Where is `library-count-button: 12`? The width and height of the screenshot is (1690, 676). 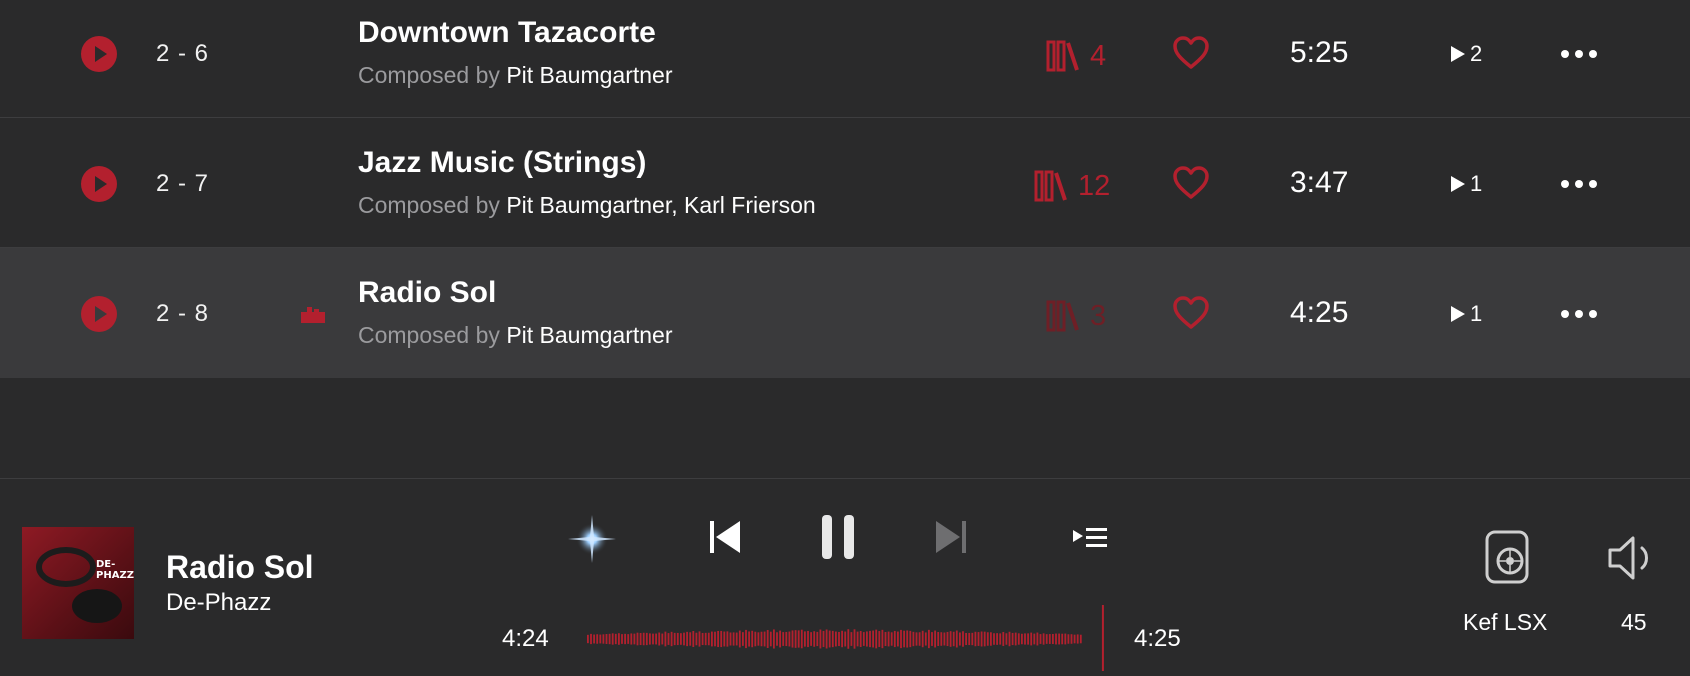
library-count-button: 12 is located at coordinates (1072, 186).